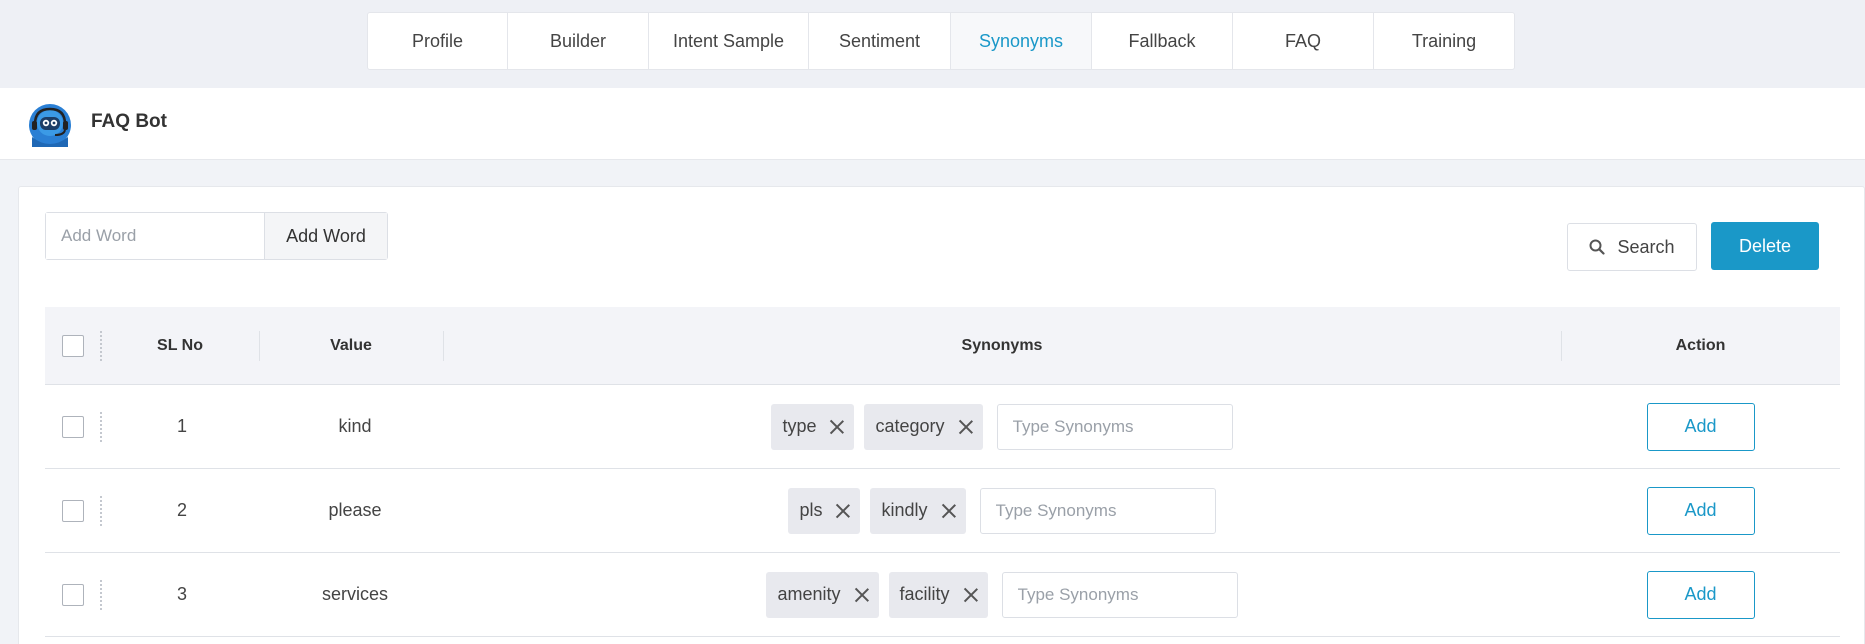 This screenshot has width=1865, height=644. I want to click on synonym-tag: type, so click(813, 426).